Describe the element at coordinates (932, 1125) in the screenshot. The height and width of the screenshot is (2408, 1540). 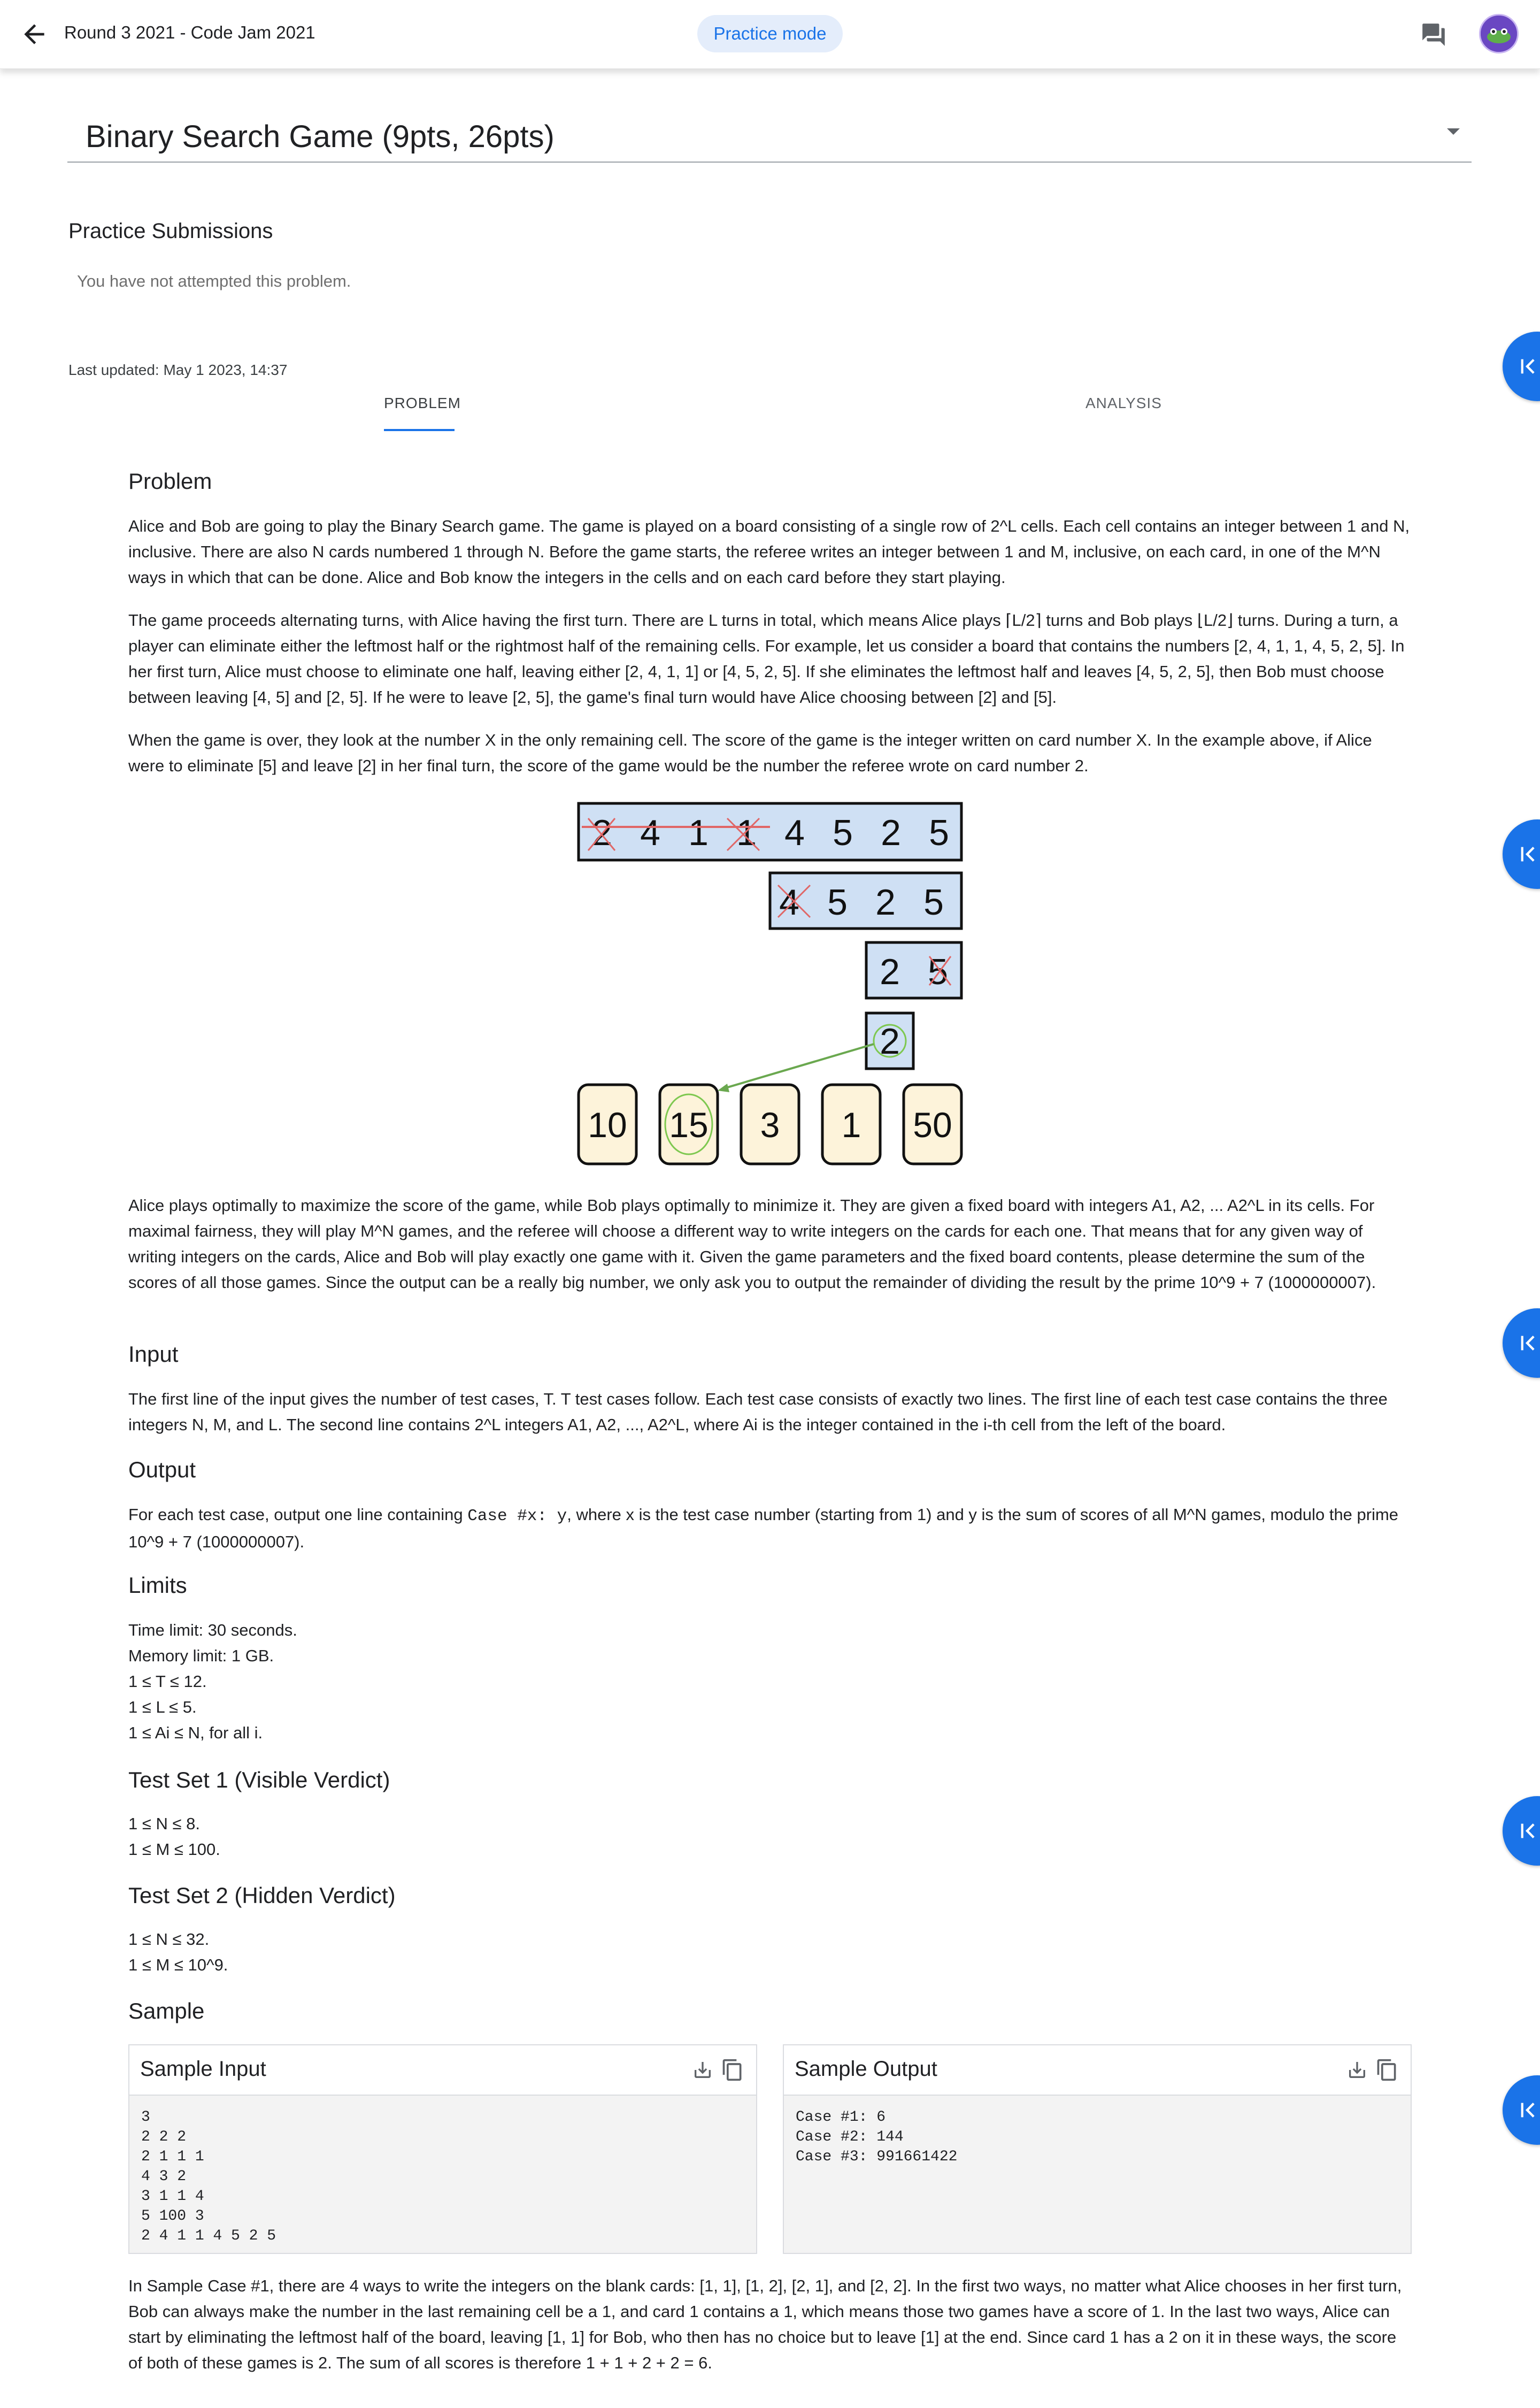
I see `card-value: 50` at that location.